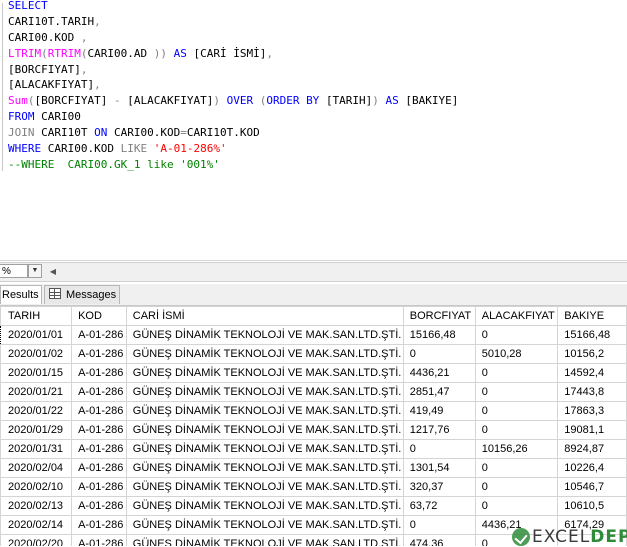  I want to click on column-header: BORCFIYAT, so click(439, 316).